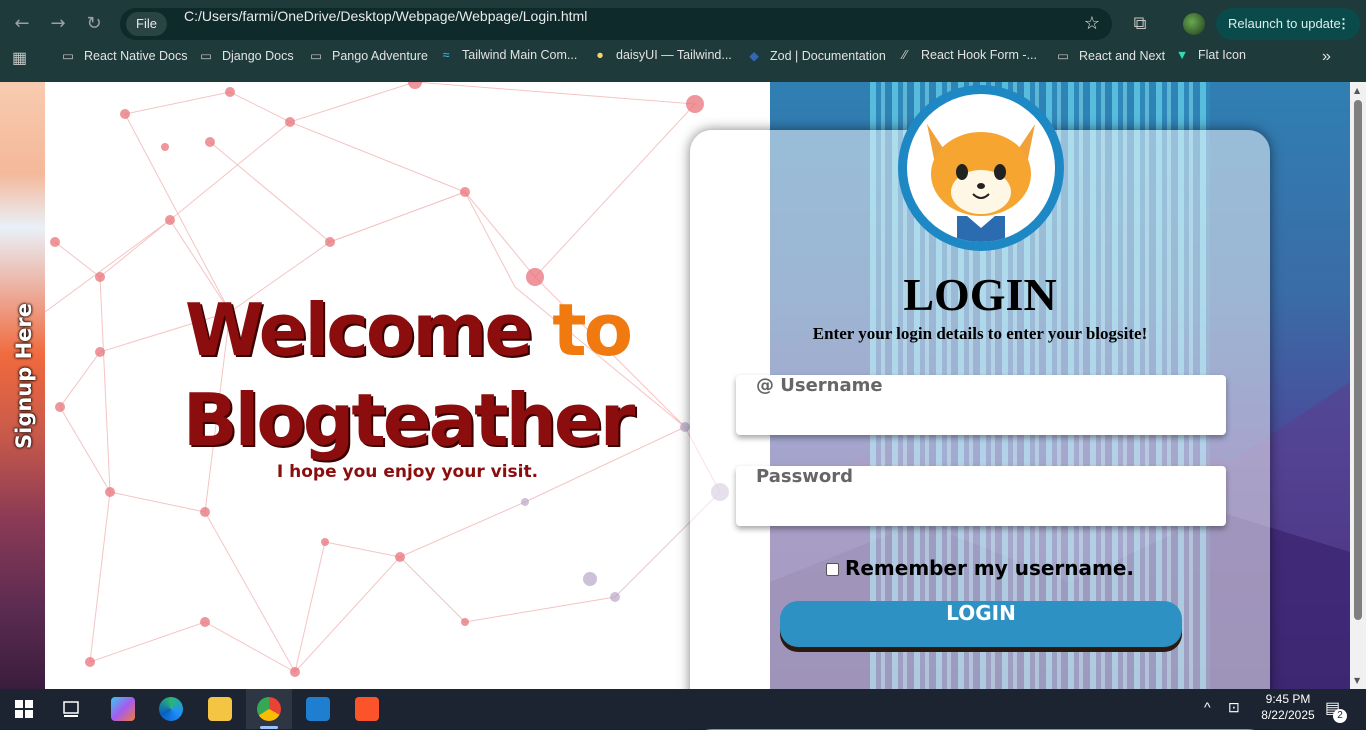 Image resolution: width=1366 pixels, height=730 pixels. Describe the element at coordinates (1288, 715) in the screenshot. I see `clock-date: 8/22/2025` at that location.